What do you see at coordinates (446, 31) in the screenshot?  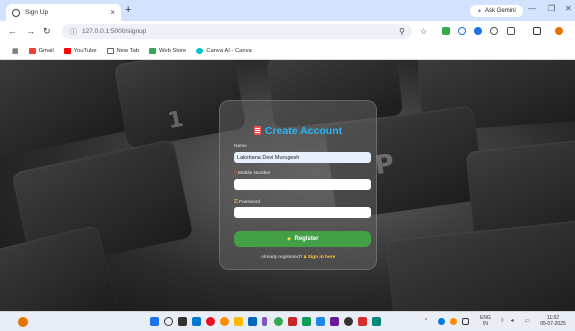 I see `extension-icon` at bounding box center [446, 31].